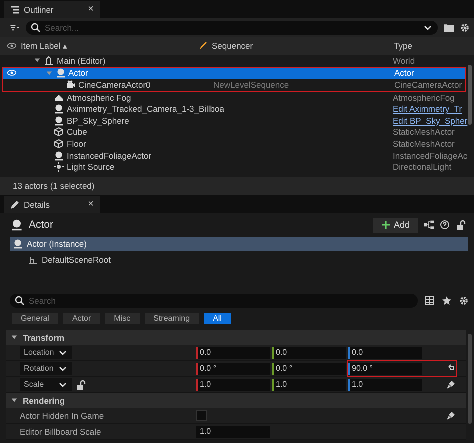  Describe the element at coordinates (15, 205) in the screenshot. I see `pencil-icon` at that location.